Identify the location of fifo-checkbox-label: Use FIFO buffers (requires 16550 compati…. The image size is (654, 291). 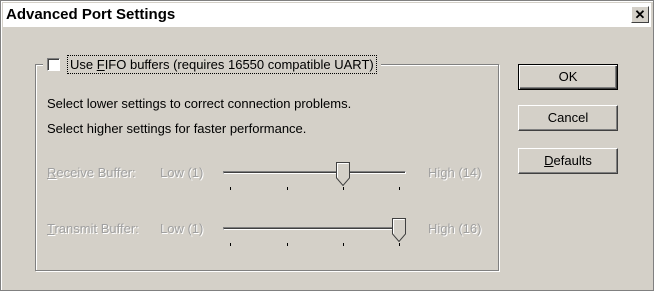
(222, 64).